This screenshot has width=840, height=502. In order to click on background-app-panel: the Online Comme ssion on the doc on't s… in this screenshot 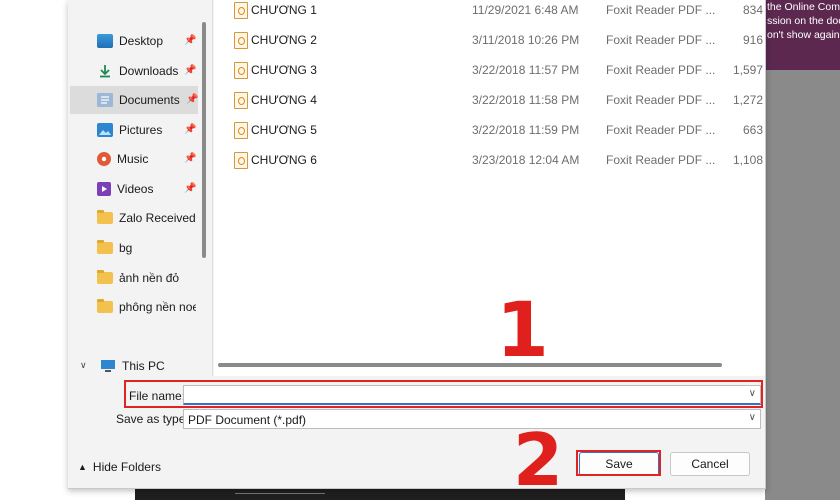, I will do `click(802, 250)`.